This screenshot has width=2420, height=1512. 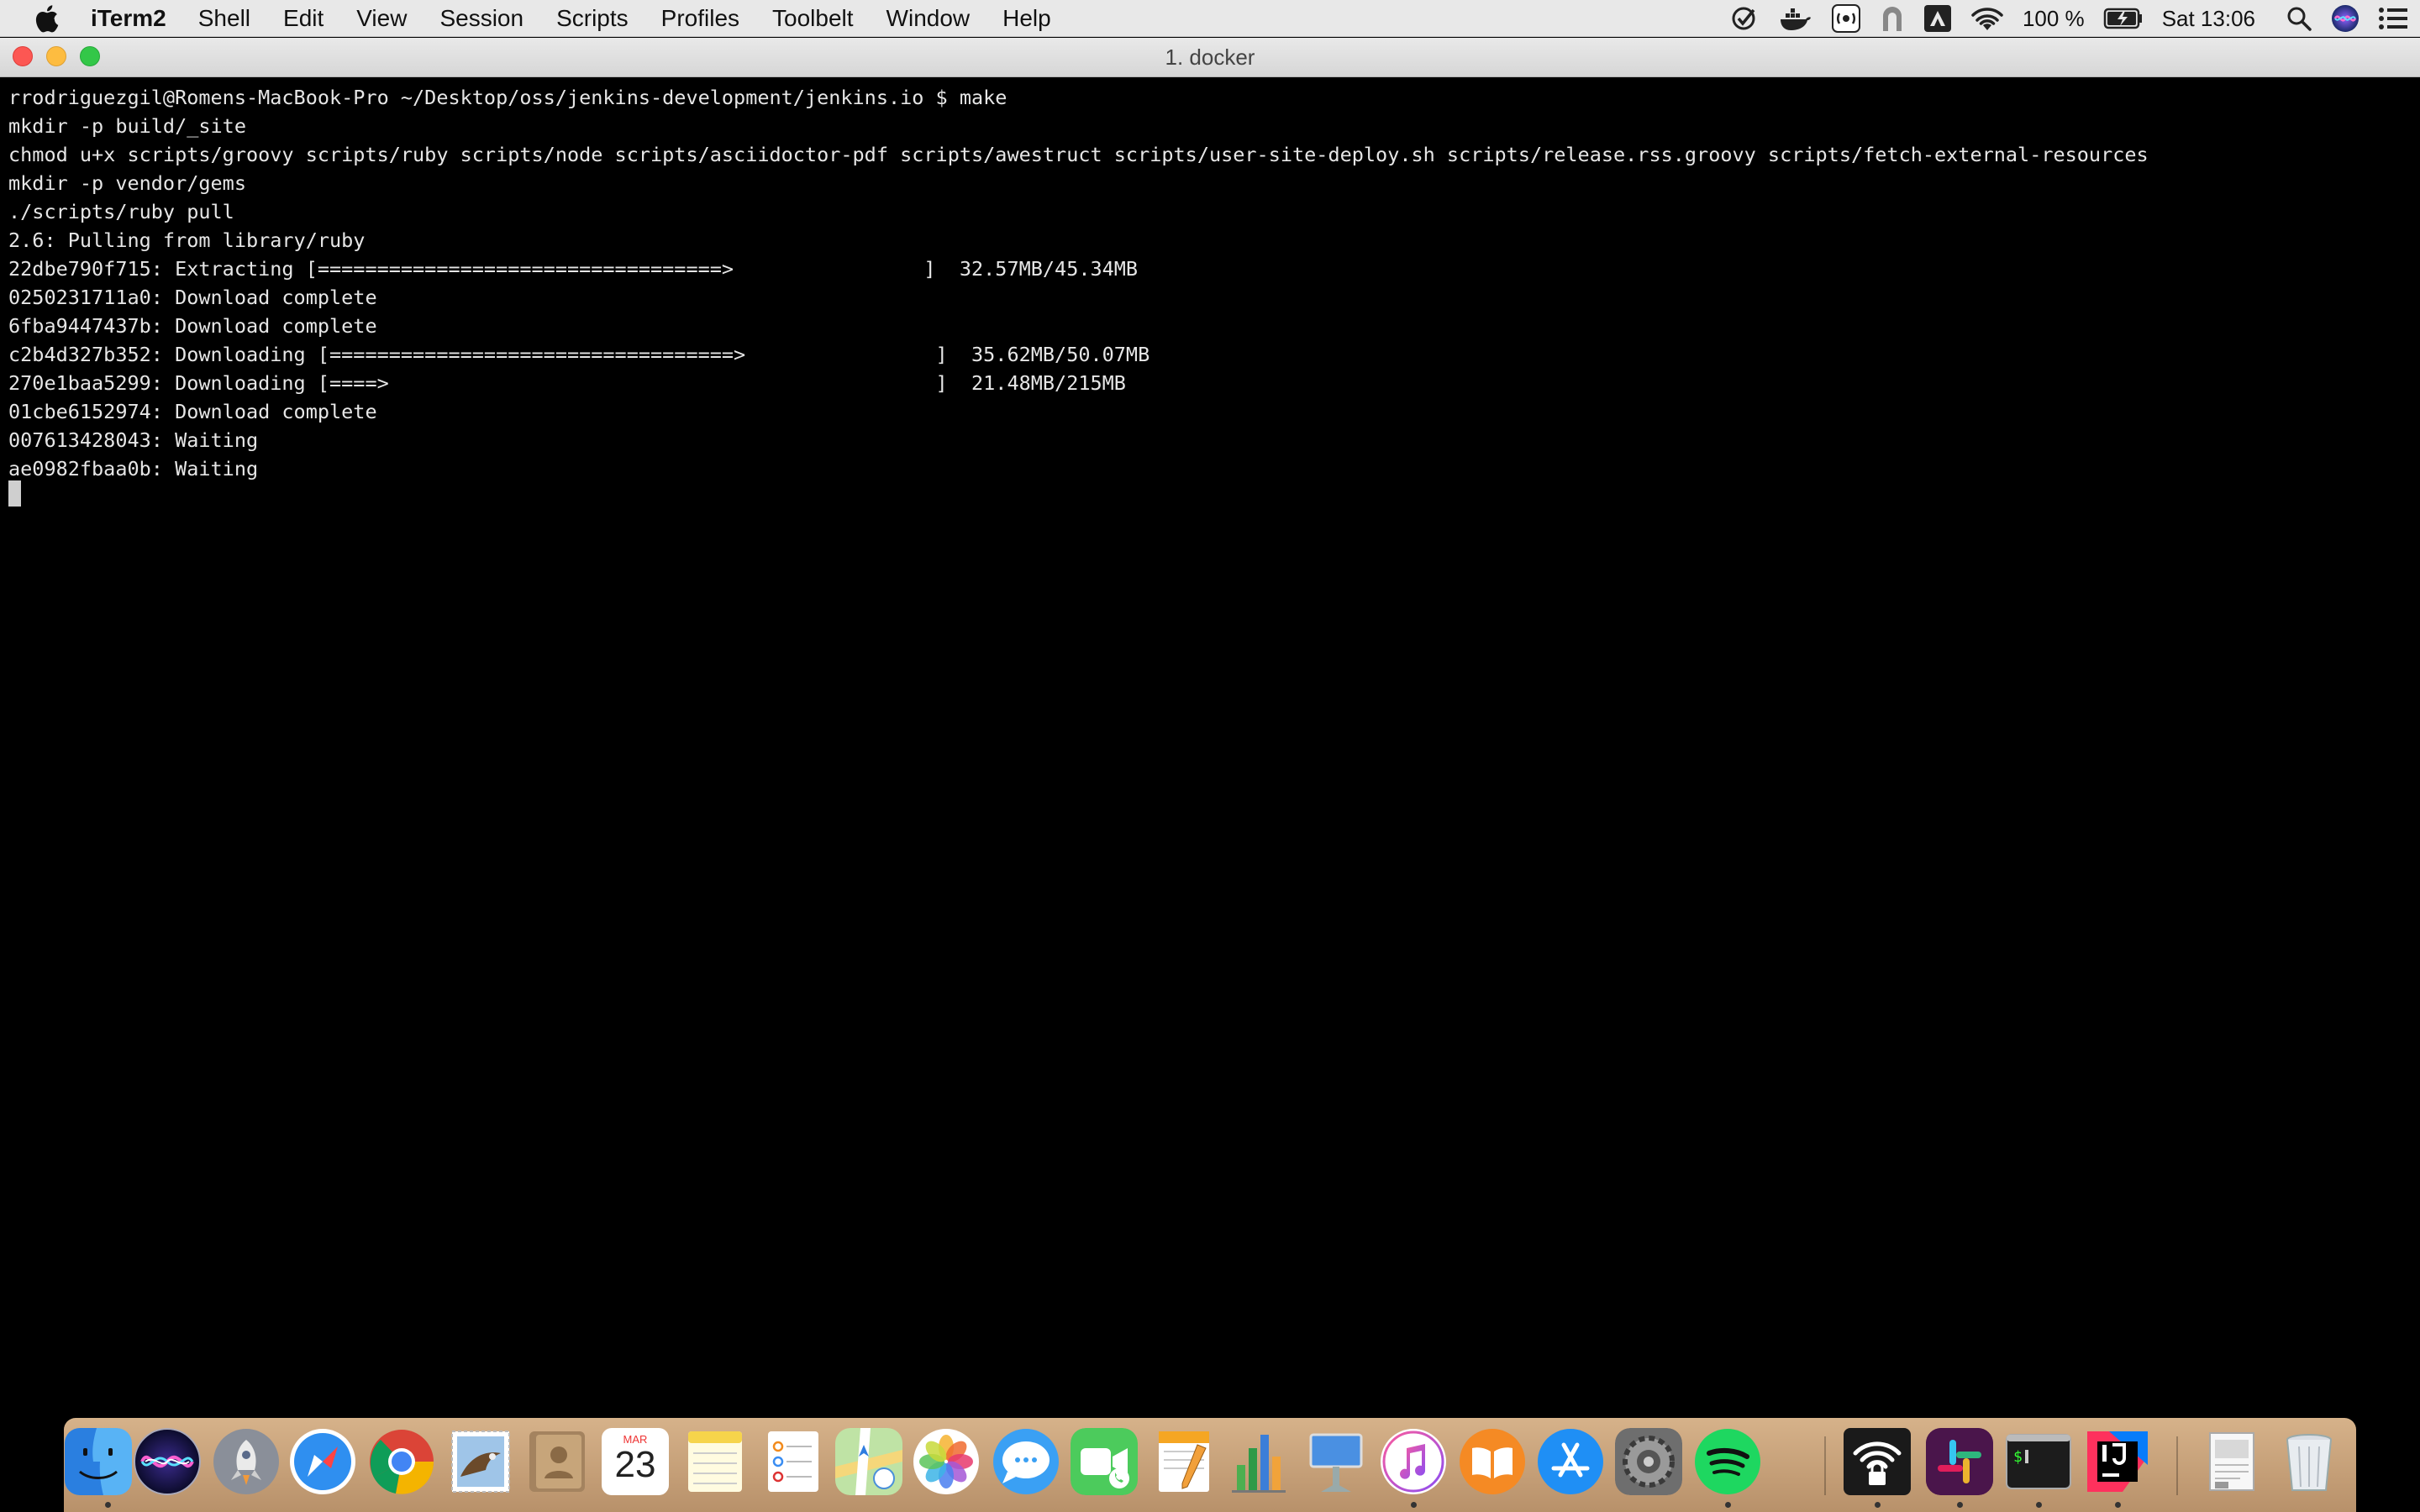 I want to click on wifi-icon, so click(x=1987, y=18).